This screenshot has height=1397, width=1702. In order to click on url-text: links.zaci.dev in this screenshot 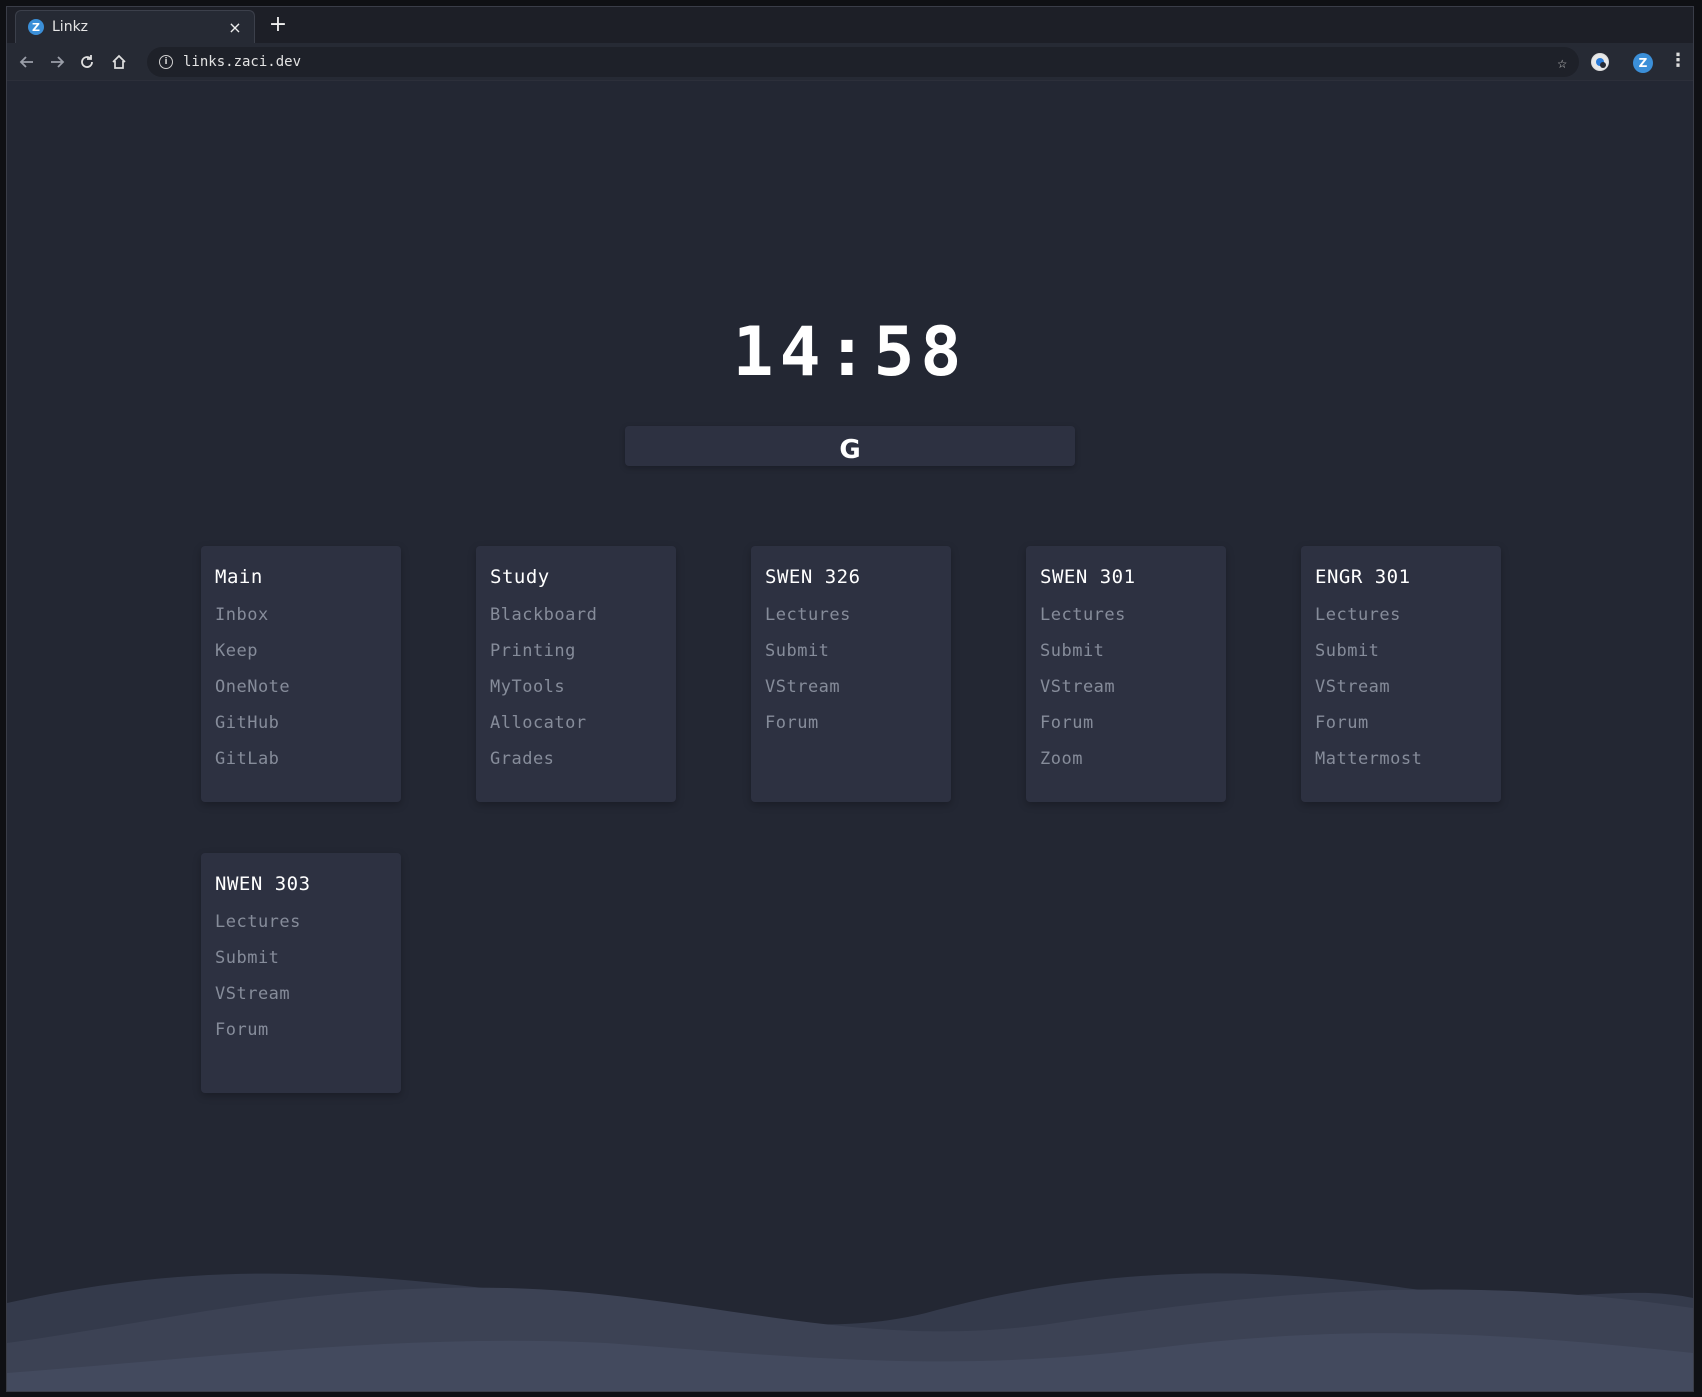, I will do `click(242, 62)`.